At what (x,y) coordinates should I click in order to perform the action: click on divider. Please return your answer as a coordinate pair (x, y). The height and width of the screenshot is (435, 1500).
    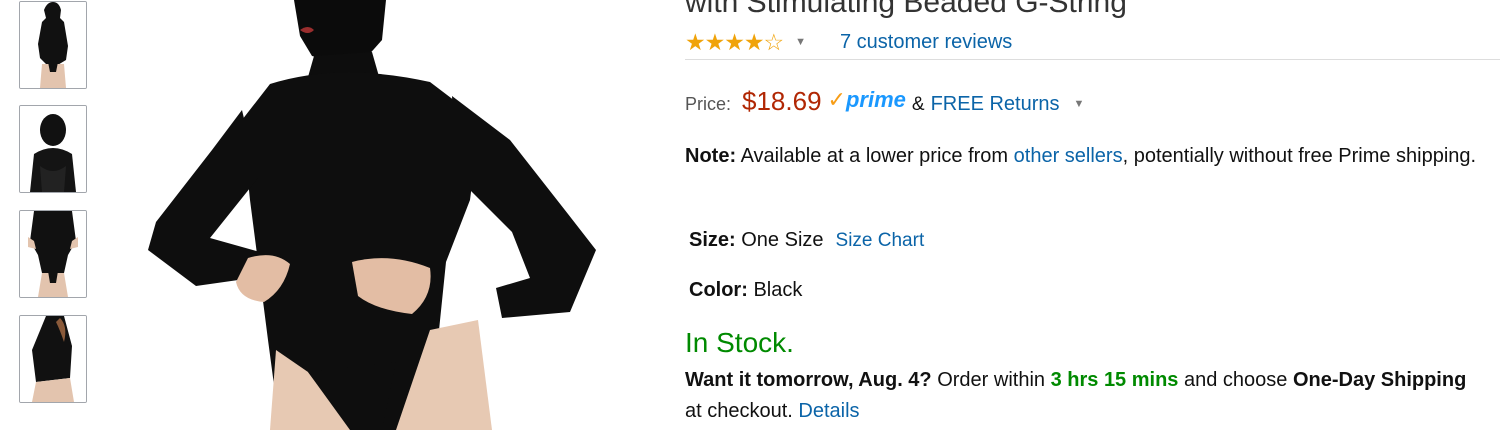
    Looking at the image, I should click on (1092, 59).